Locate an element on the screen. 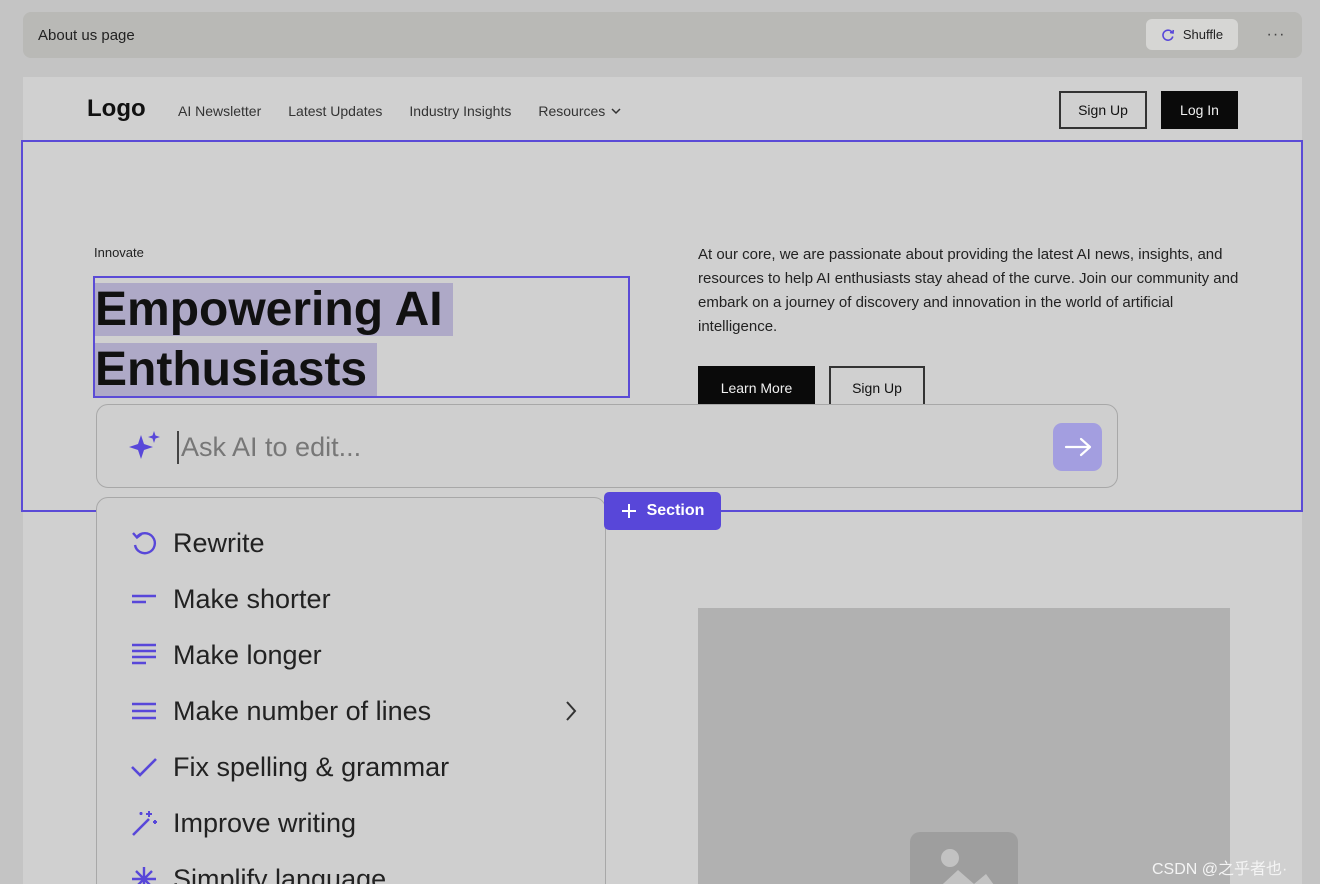 The height and width of the screenshot is (884, 1320). chevron-down-icon is located at coordinates (616, 111).